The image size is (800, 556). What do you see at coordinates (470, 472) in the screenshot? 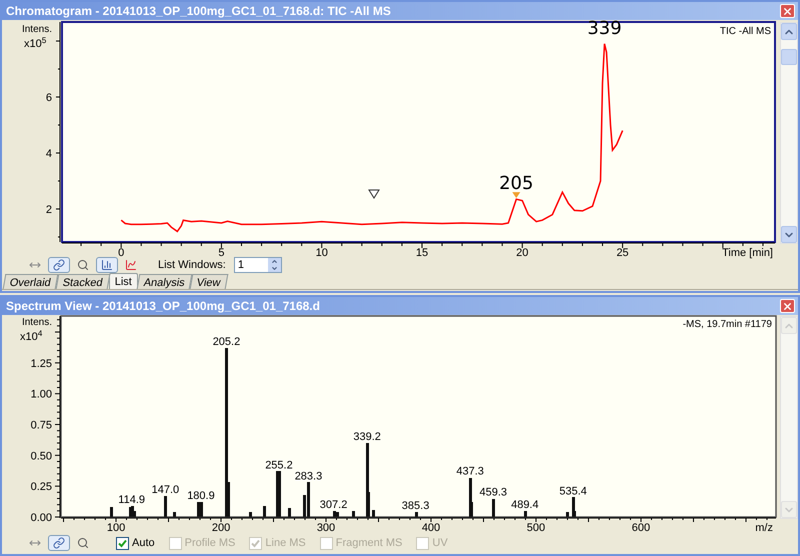
I see `peak-label: 437.3` at bounding box center [470, 472].